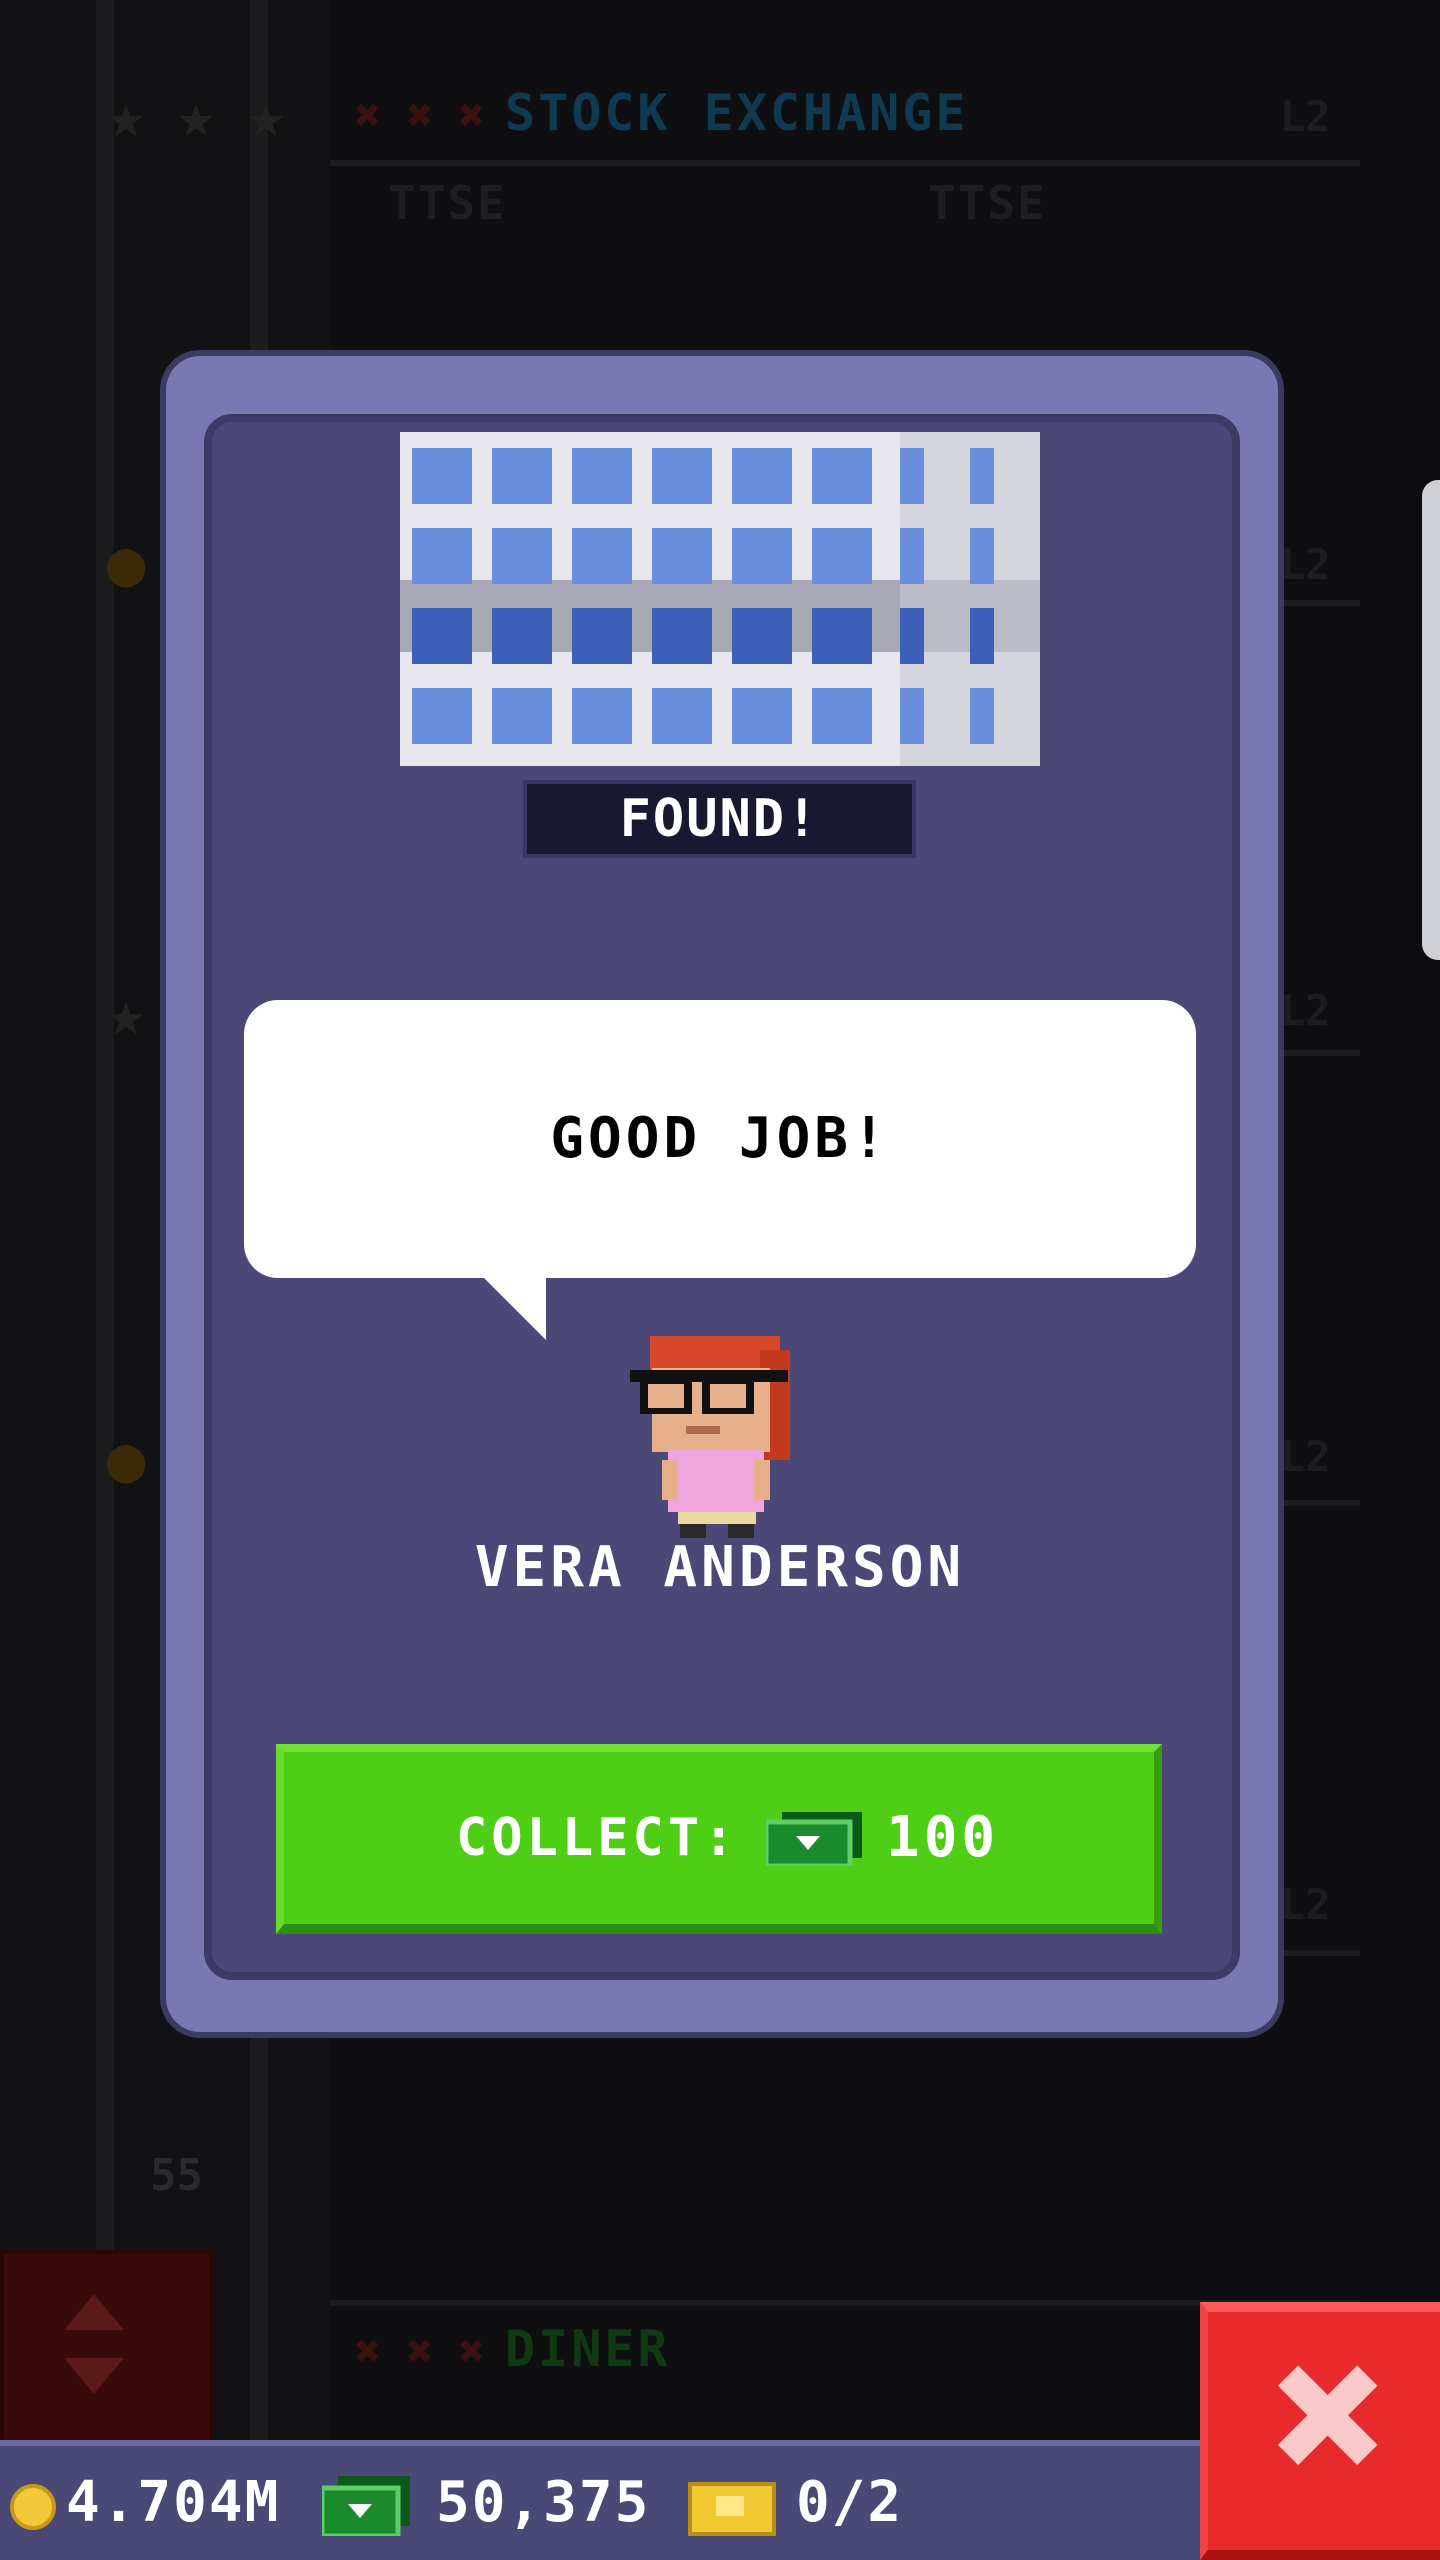  I want to click on collect-button: COLLECT: 100, so click(719, 1839).